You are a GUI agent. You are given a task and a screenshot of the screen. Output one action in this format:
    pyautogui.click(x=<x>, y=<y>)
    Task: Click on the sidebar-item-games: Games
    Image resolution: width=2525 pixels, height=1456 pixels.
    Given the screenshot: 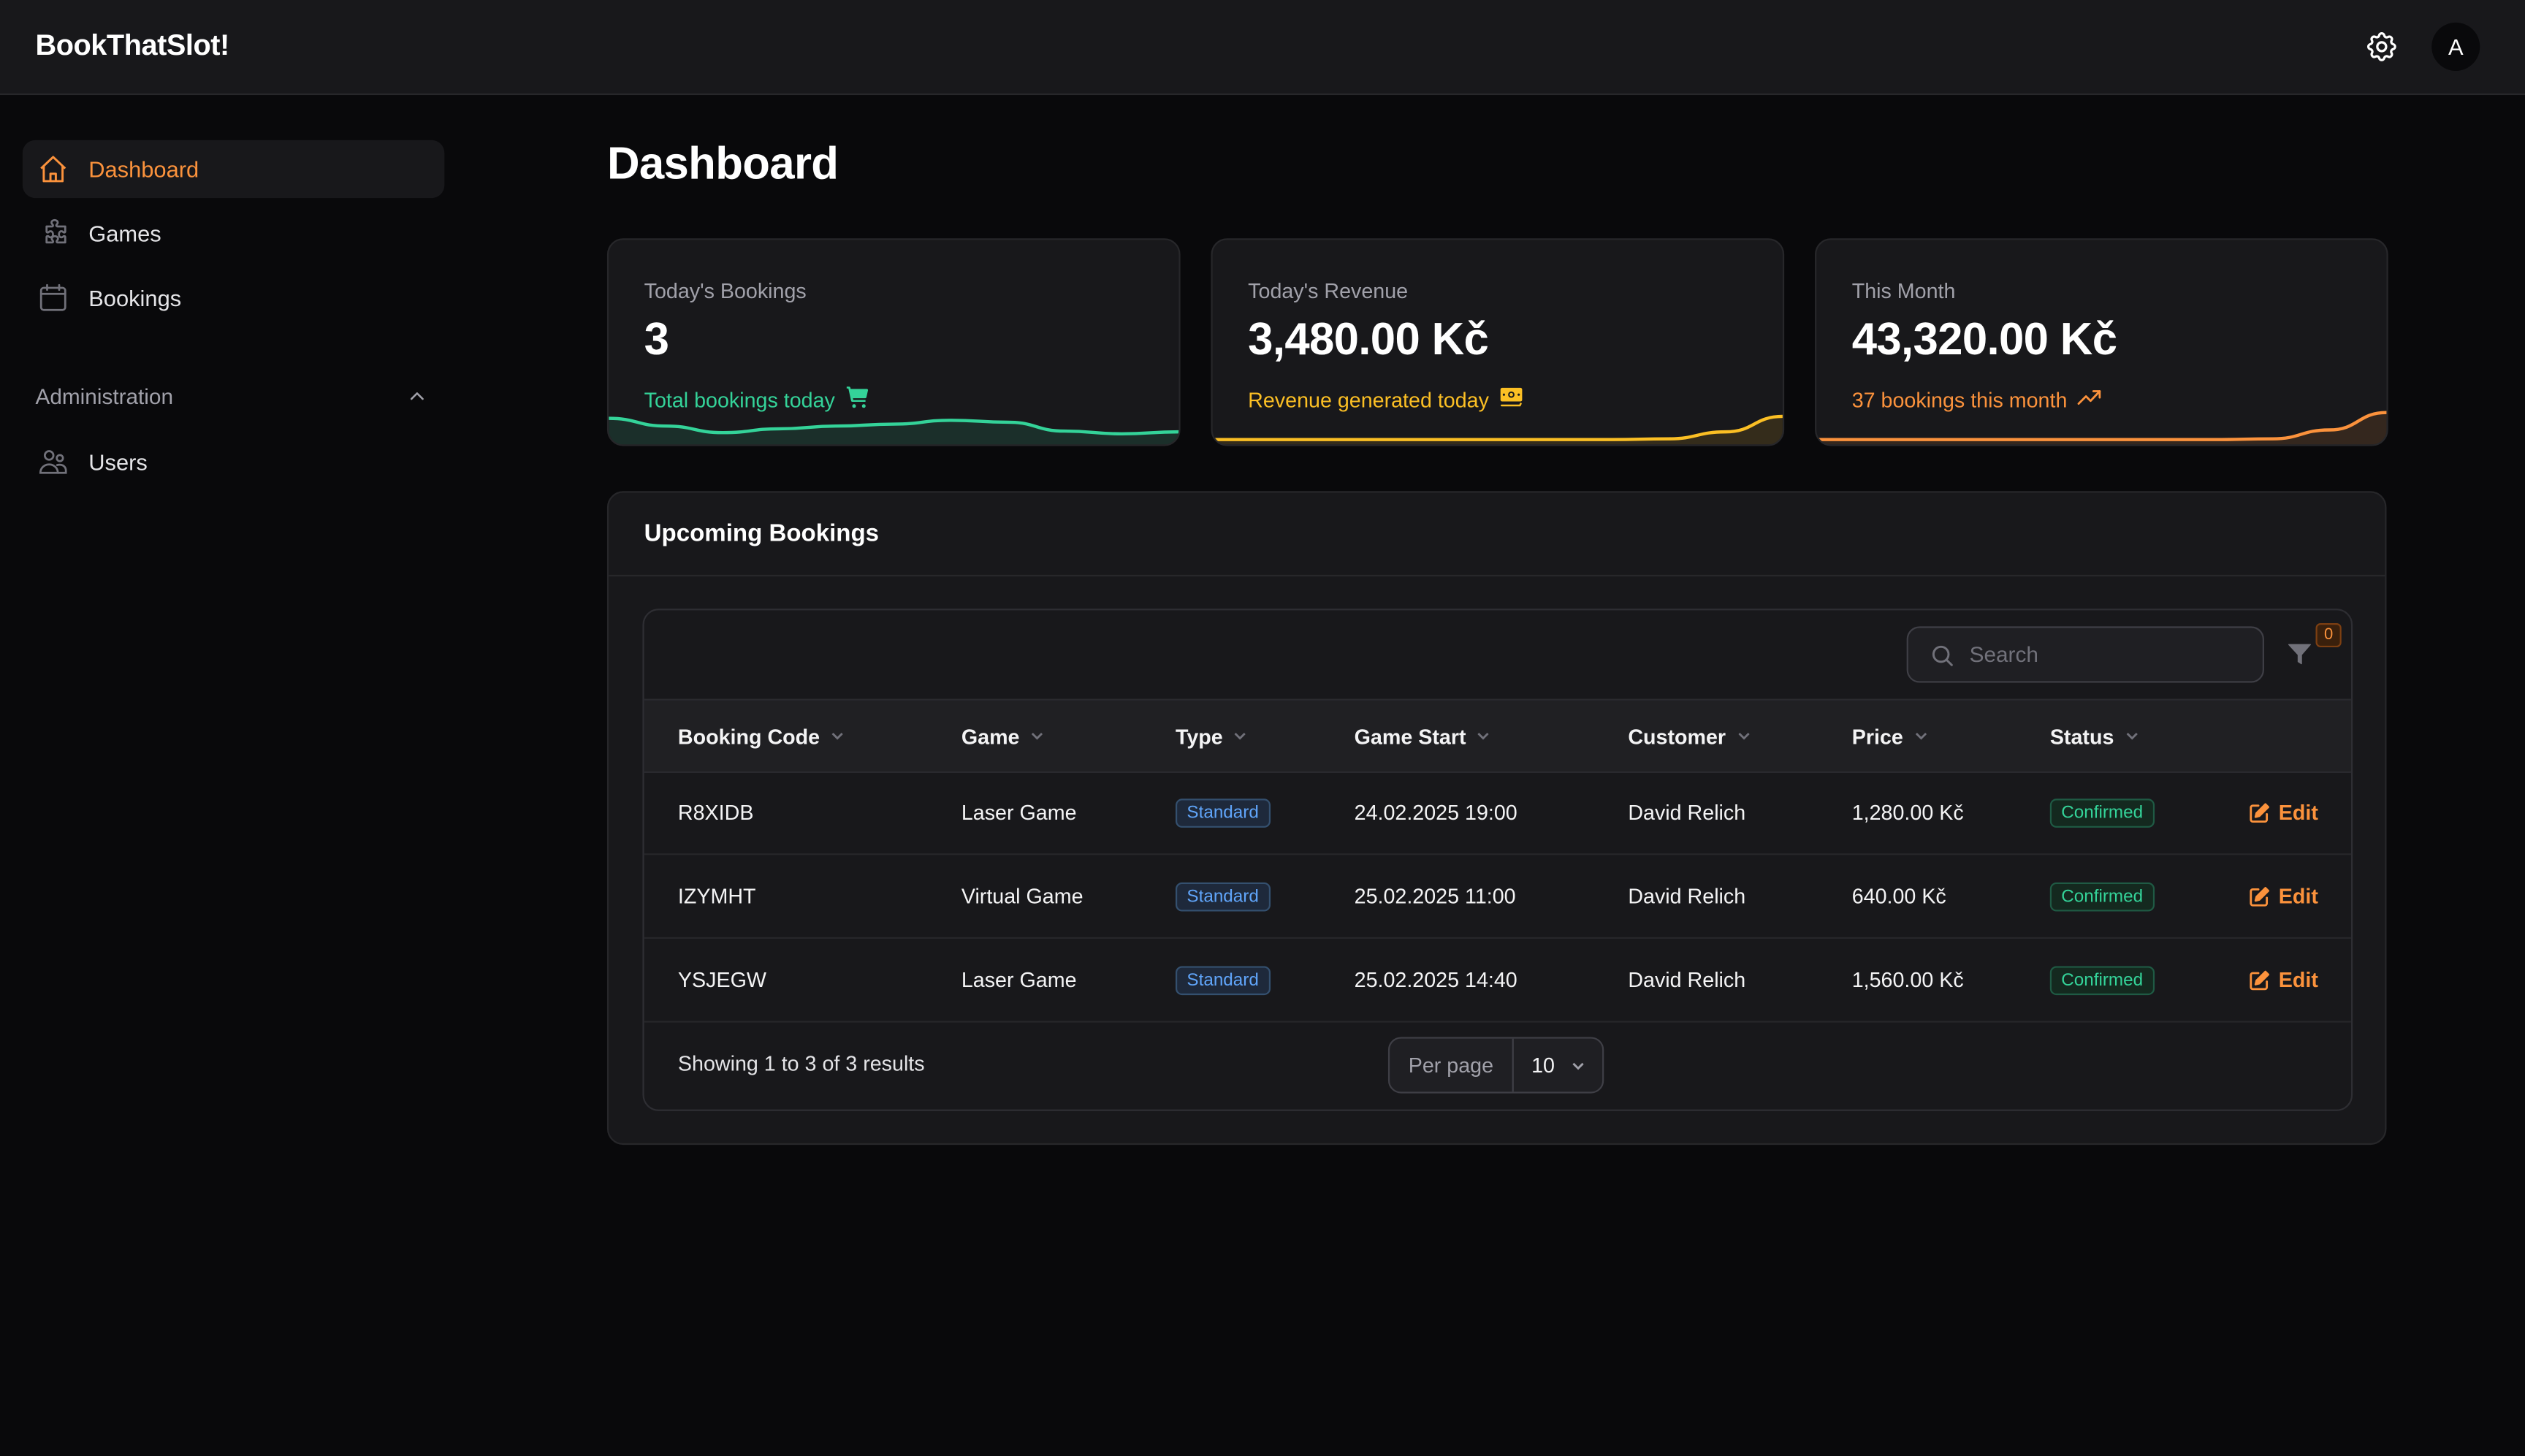 What is the action you would take?
    pyautogui.click(x=233, y=233)
    